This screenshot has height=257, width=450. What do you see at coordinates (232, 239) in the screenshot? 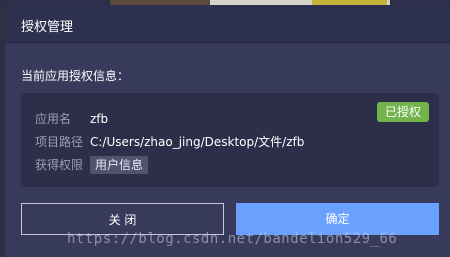
I see `watermark-text: https://blog.csdn.net/bandelion529_66` at bounding box center [232, 239].